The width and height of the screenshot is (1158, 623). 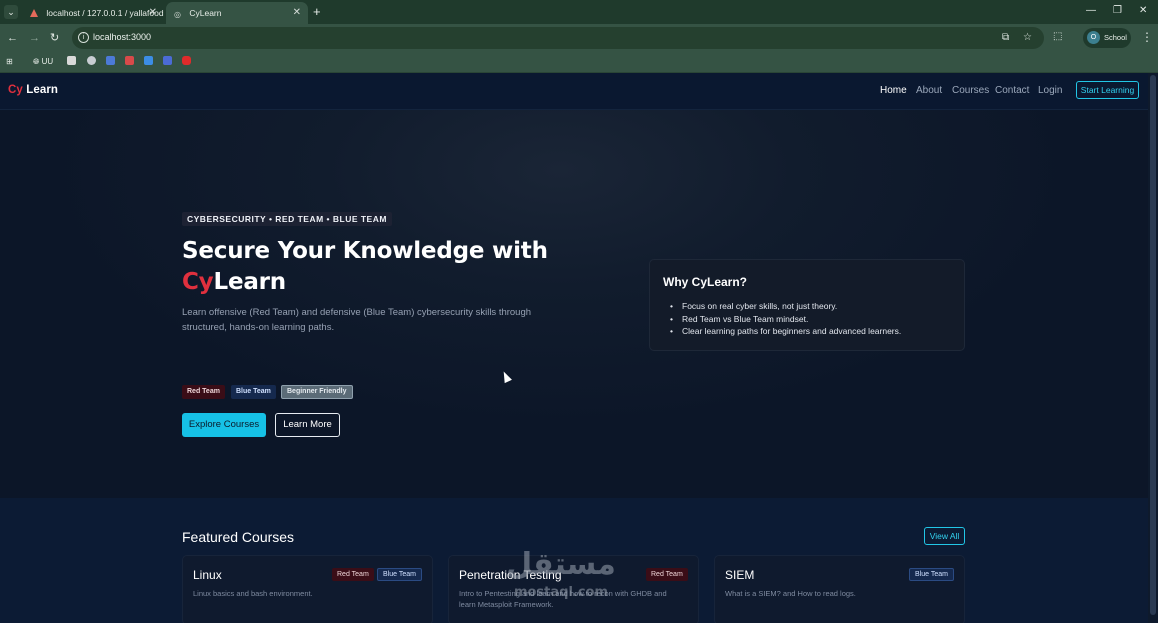 What do you see at coordinates (392, 267) in the screenshot?
I see `hero-title: Secure Your Knowledge with CyLearn` at bounding box center [392, 267].